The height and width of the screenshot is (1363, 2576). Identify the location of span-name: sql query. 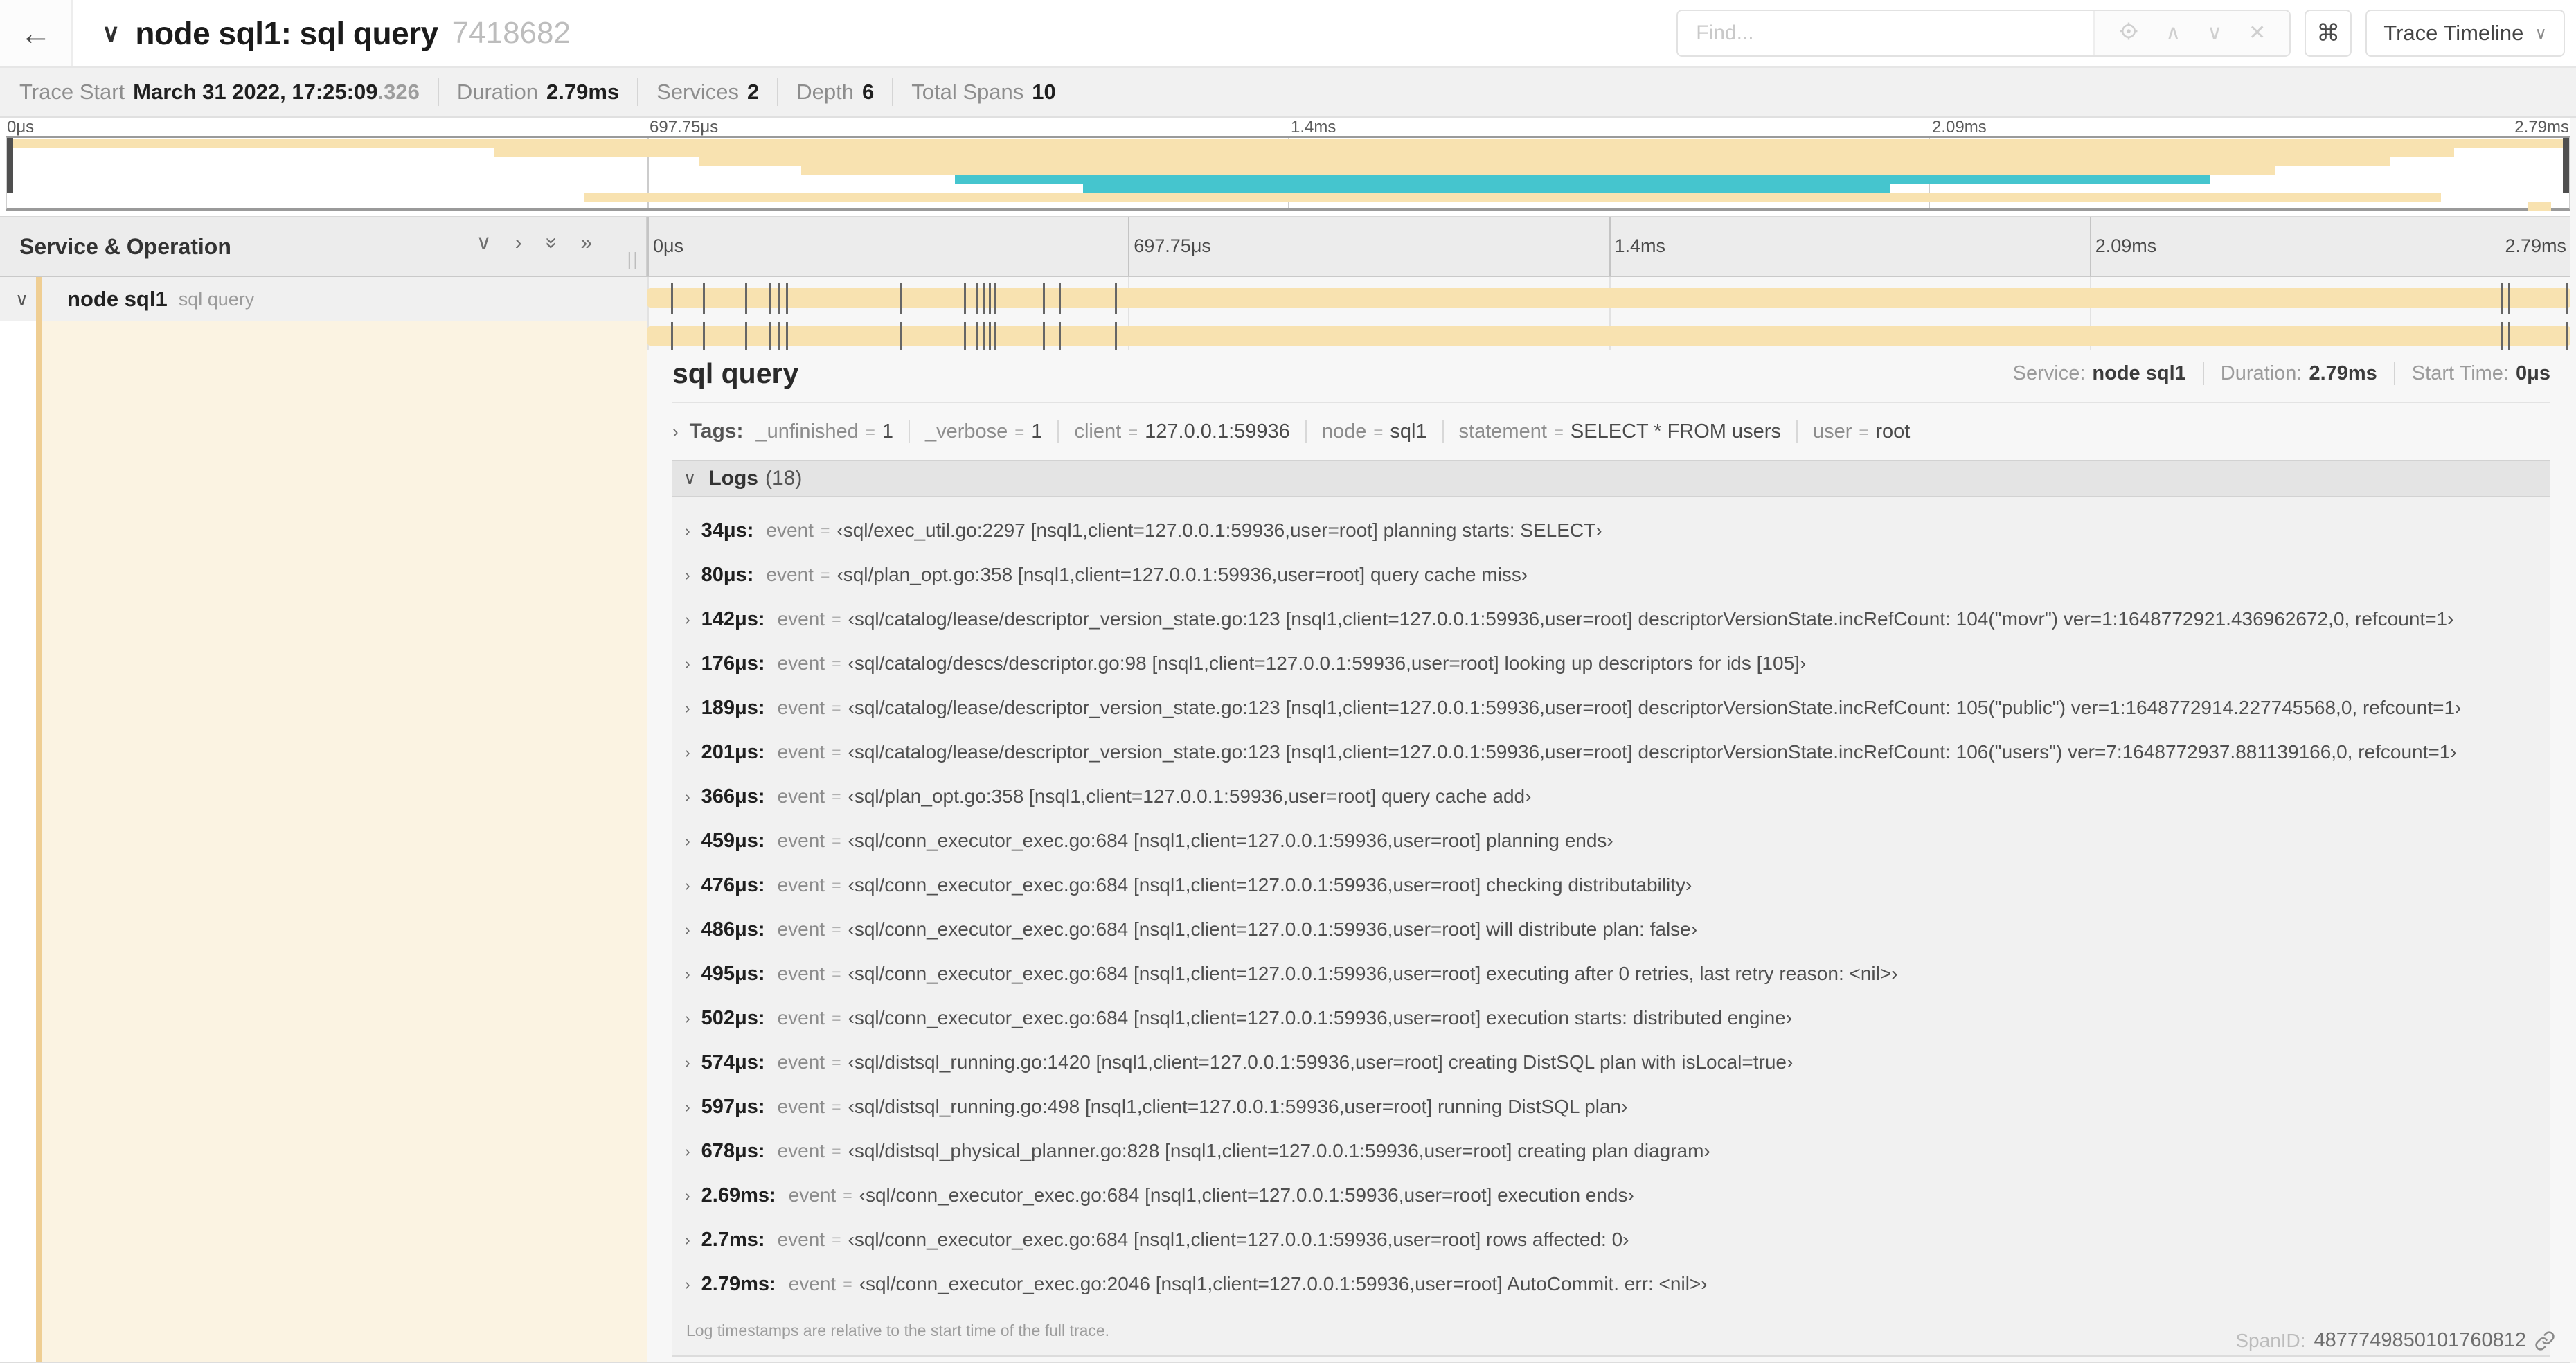
(735, 373).